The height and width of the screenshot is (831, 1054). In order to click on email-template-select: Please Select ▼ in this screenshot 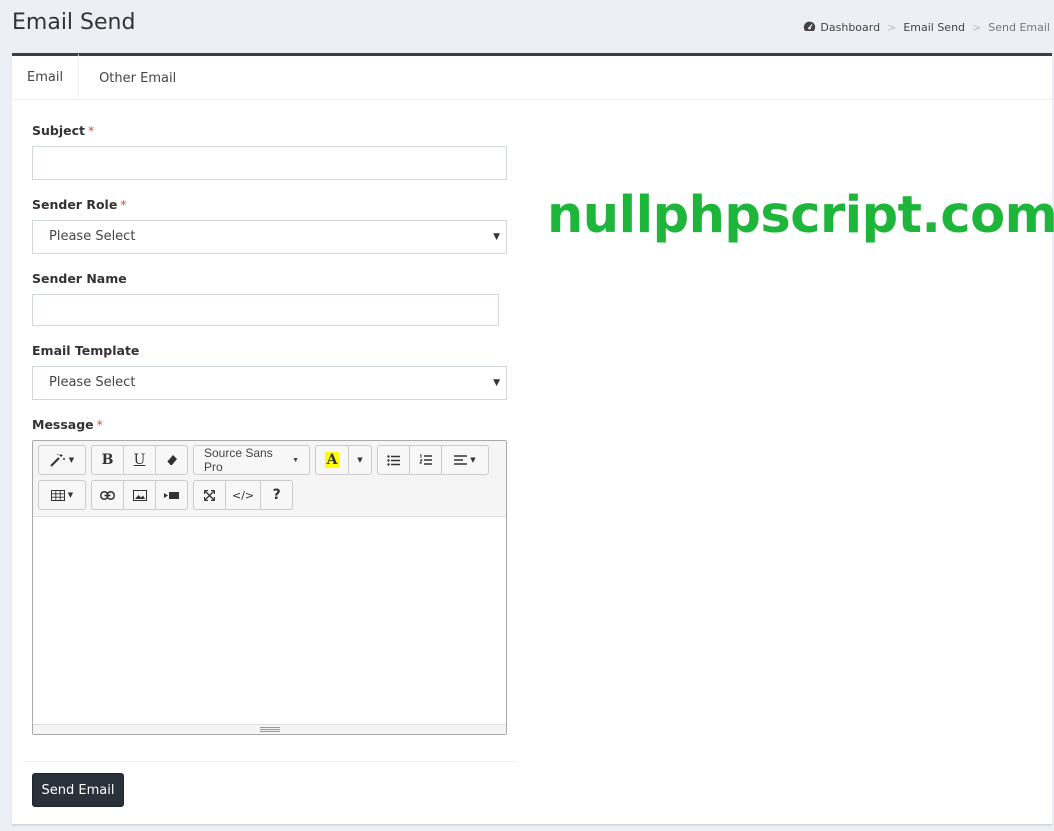, I will do `click(269, 383)`.